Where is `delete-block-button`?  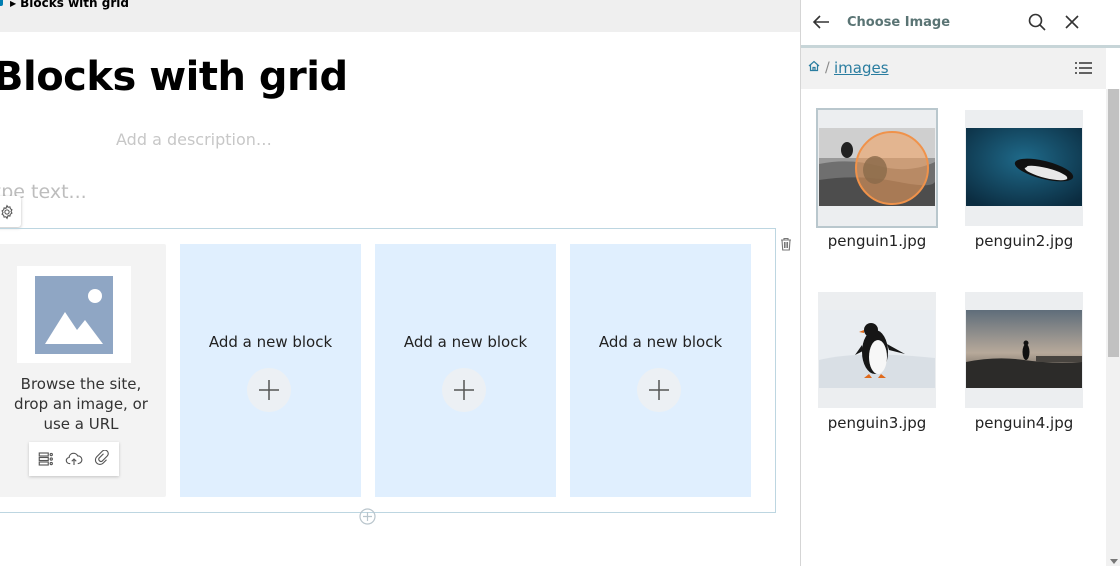
delete-block-button is located at coordinates (786, 245).